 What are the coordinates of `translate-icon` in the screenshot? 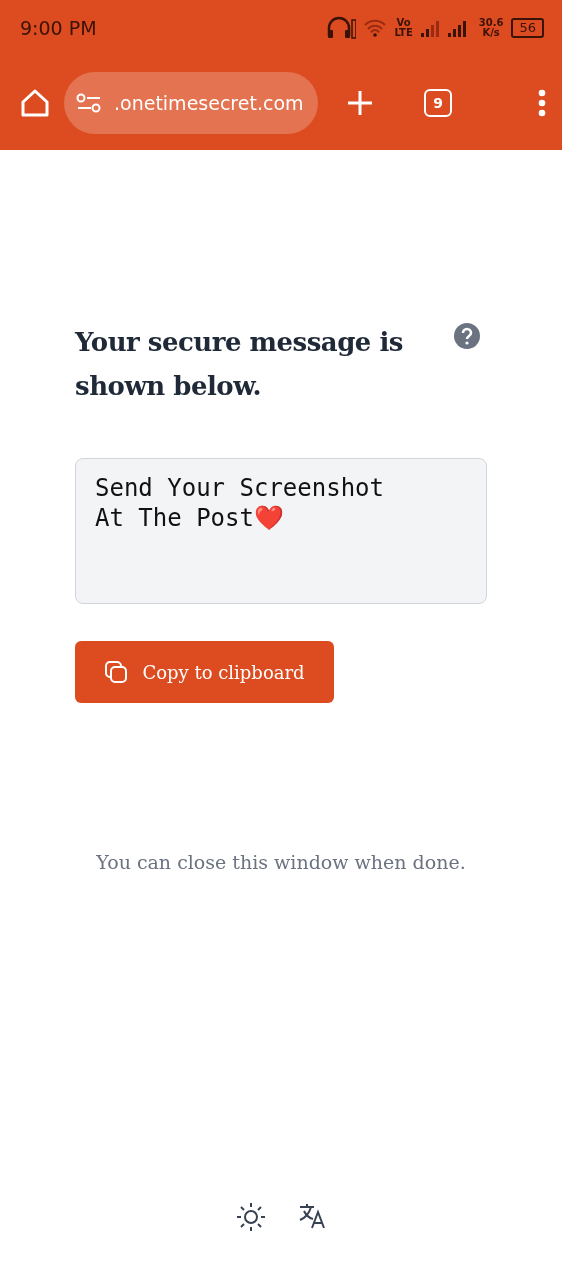 It's located at (312, 1216).